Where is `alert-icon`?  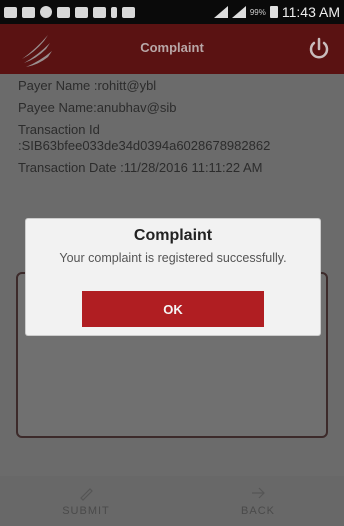 alert-icon is located at coordinates (114, 12).